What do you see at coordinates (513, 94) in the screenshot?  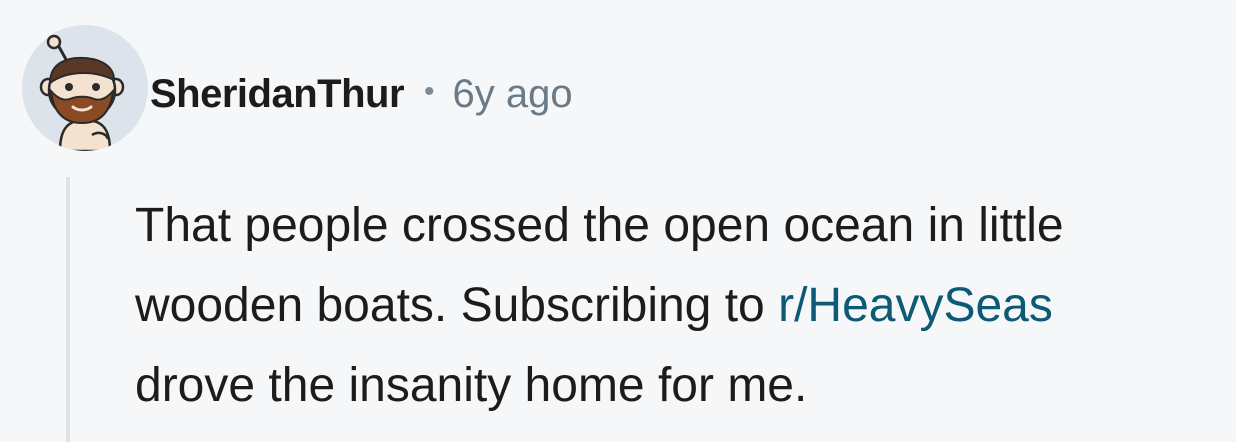 I see `comment-timestamp: 6y ago` at bounding box center [513, 94].